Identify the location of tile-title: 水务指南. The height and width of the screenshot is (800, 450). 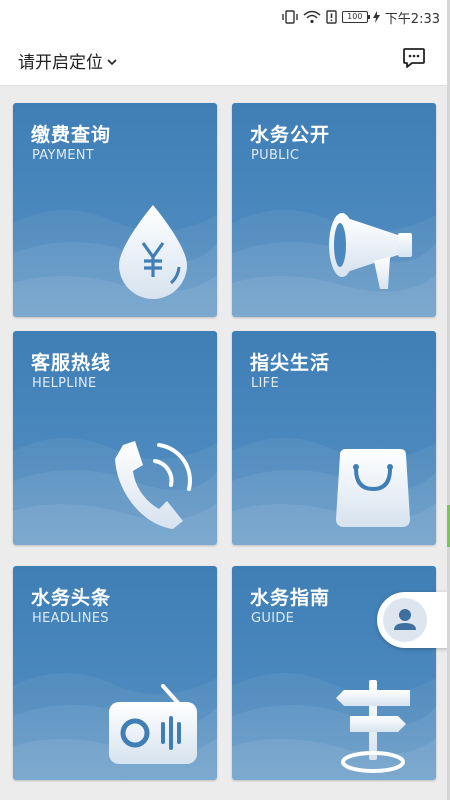
(290, 598).